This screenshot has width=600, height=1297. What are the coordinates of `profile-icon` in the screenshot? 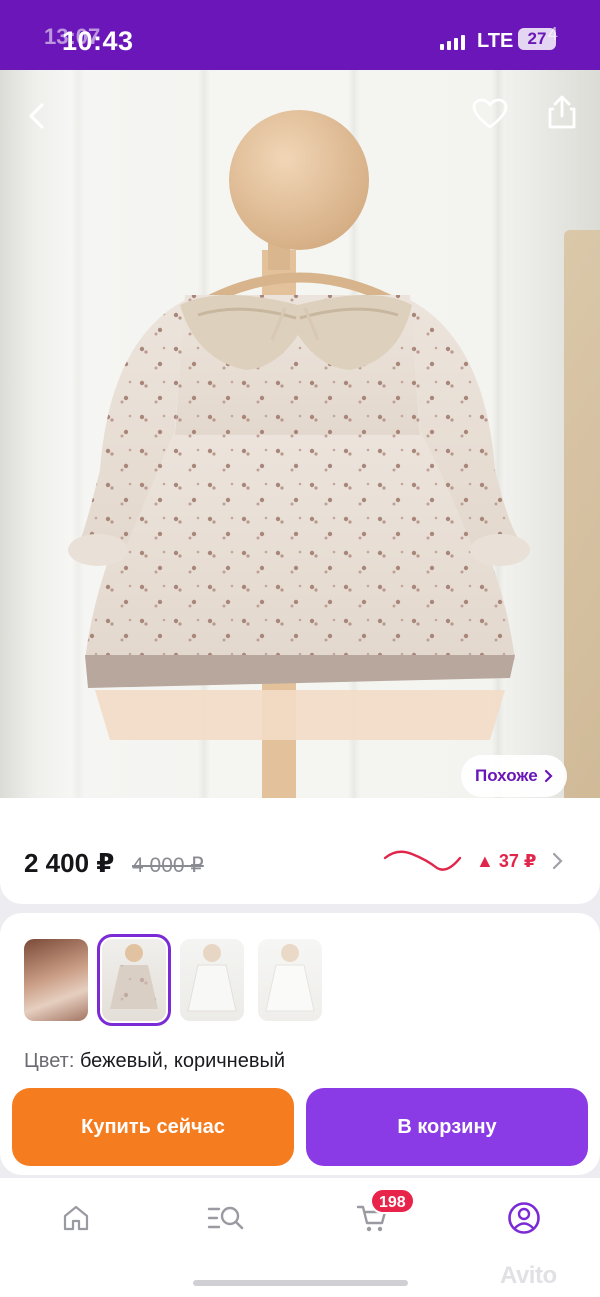 It's located at (524, 1218).